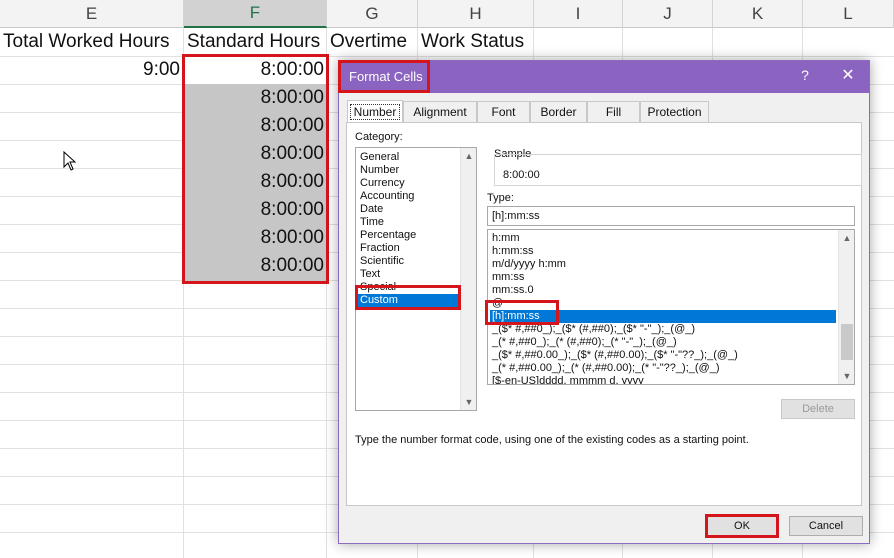  Describe the element at coordinates (408, 157) in the screenshot. I see `category-item: General` at that location.